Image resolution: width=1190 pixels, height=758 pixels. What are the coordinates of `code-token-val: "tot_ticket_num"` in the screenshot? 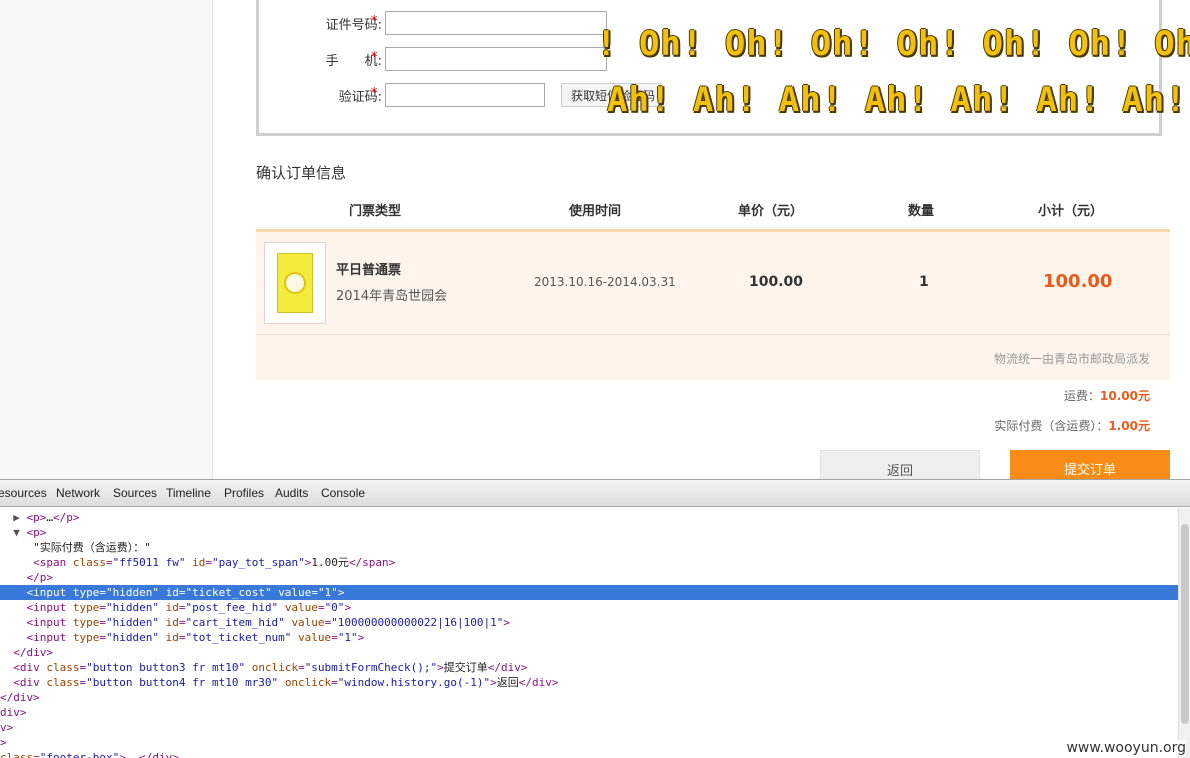 It's located at (238, 637).